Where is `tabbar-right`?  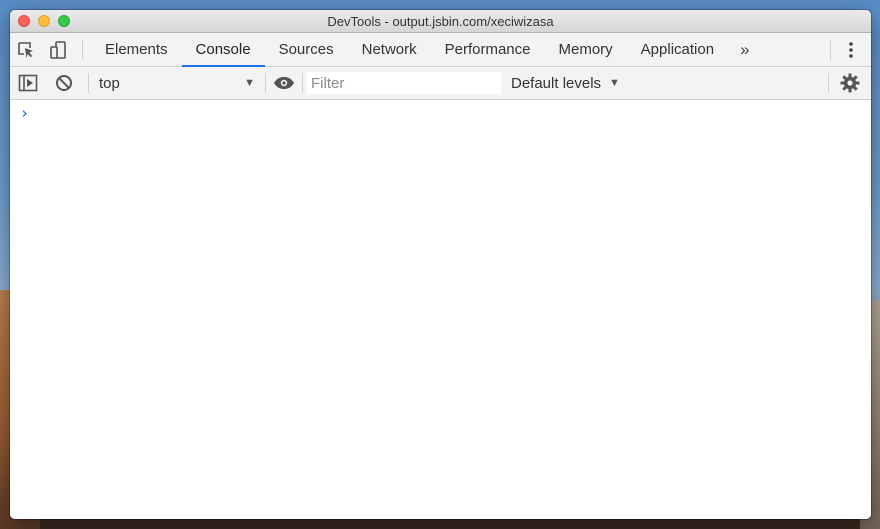 tabbar-right is located at coordinates (850, 49).